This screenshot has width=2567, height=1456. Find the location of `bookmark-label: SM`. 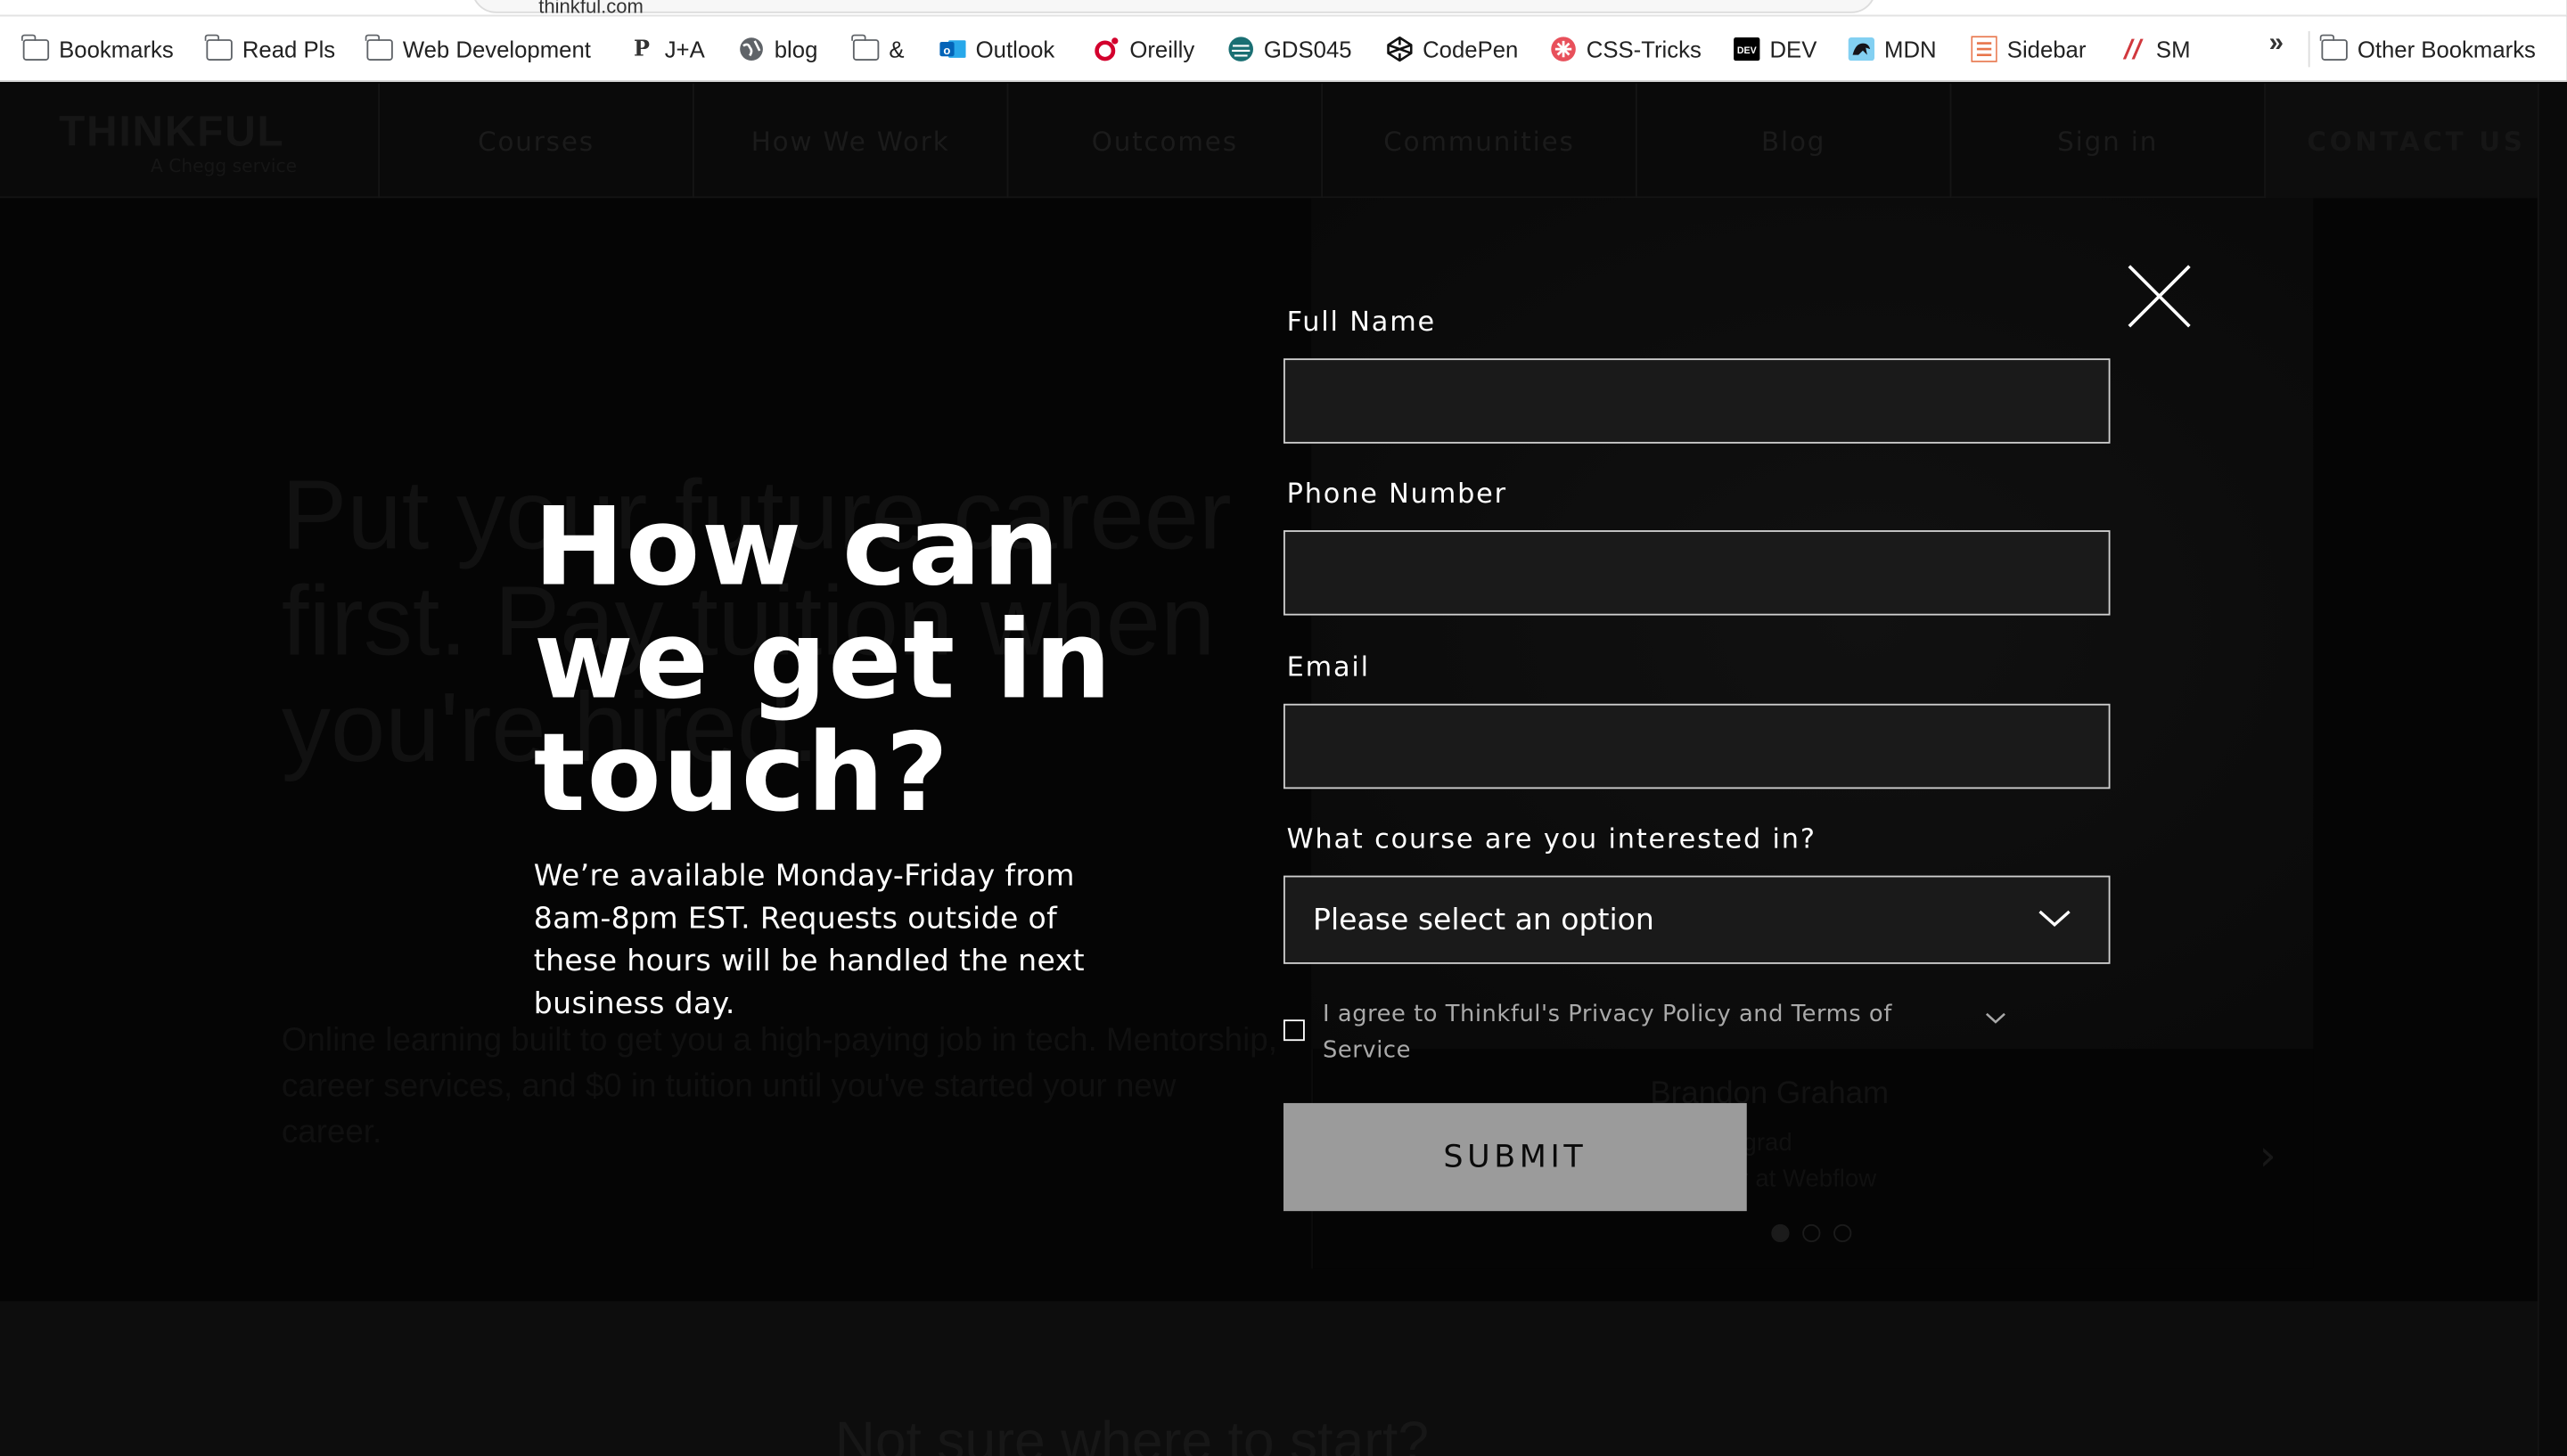

bookmark-label: SM is located at coordinates (2173, 49).